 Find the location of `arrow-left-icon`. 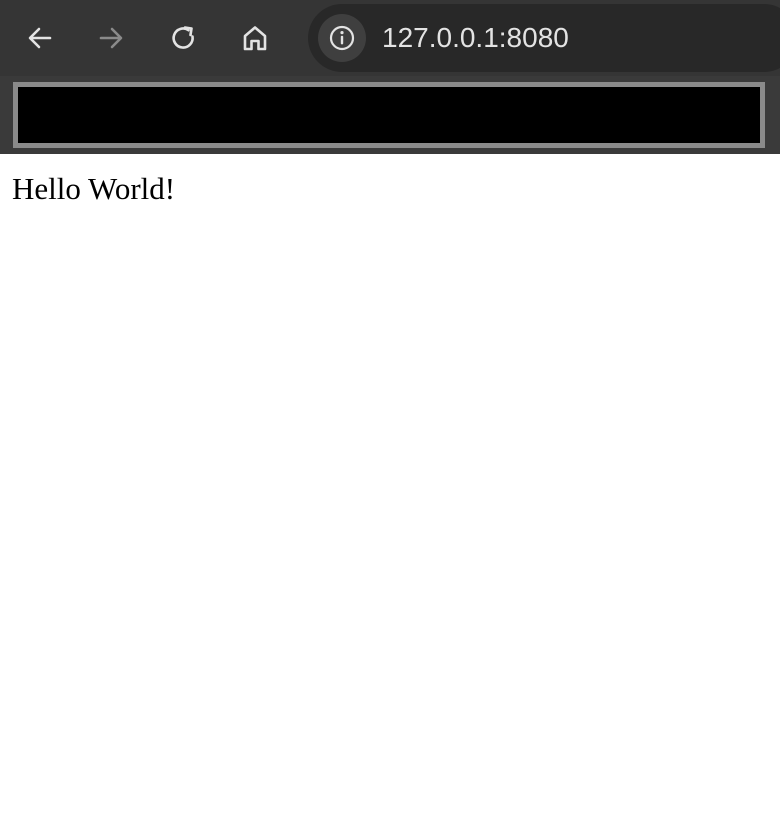

arrow-left-icon is located at coordinates (40, 38).